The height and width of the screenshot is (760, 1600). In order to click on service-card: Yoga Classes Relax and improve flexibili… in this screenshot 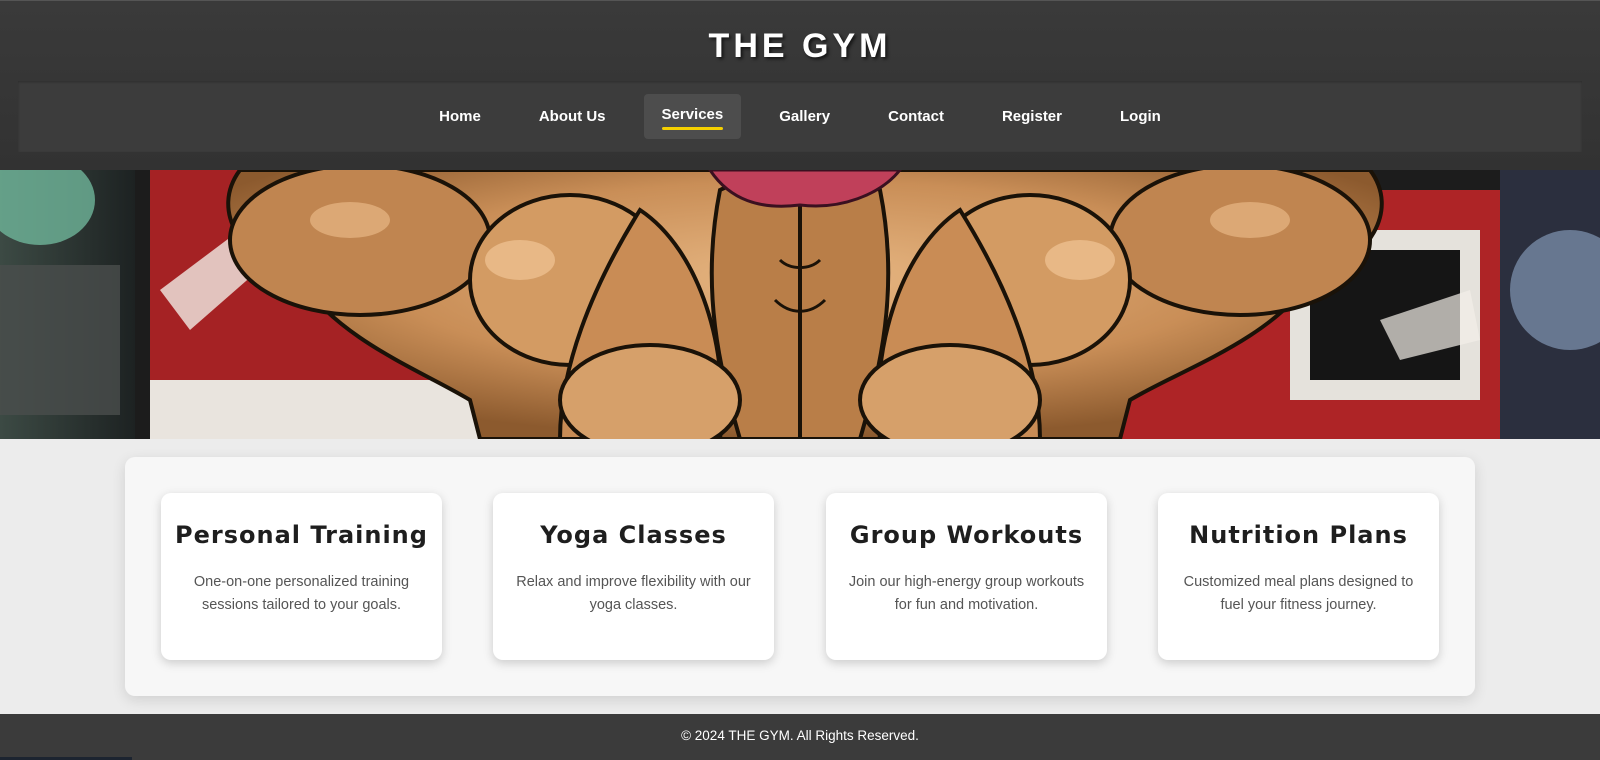, I will do `click(633, 576)`.